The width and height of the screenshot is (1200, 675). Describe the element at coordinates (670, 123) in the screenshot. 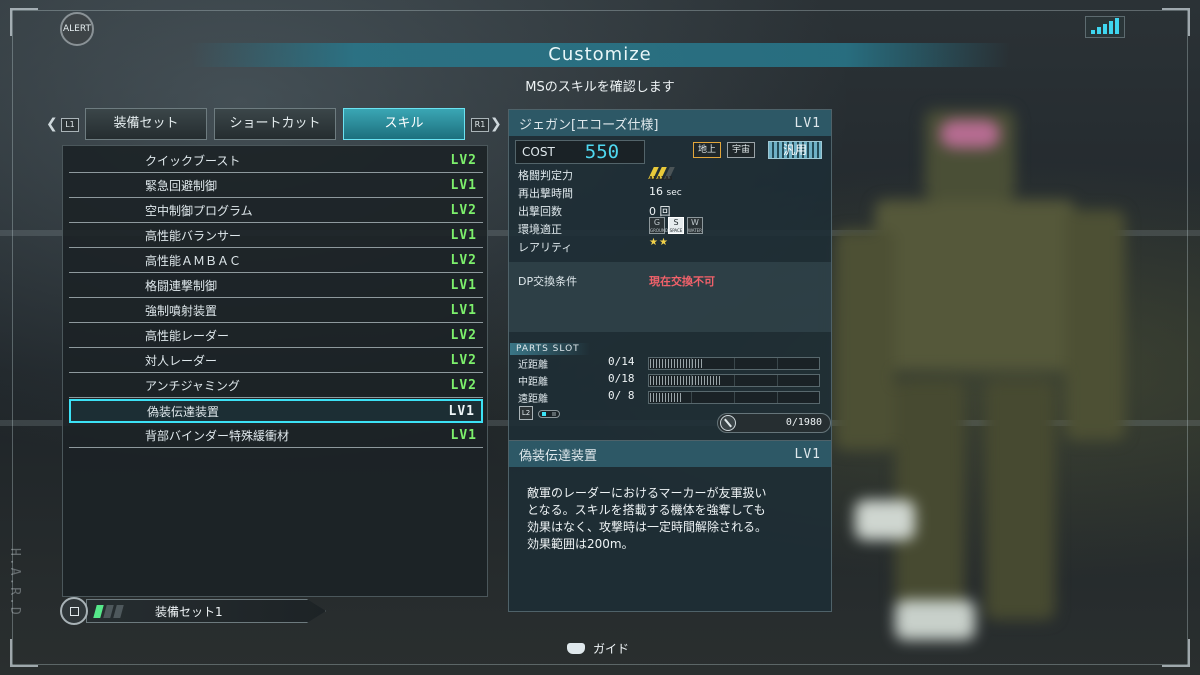

I see `unit-header: ジェガン[エコーズ仕様] LV1` at that location.